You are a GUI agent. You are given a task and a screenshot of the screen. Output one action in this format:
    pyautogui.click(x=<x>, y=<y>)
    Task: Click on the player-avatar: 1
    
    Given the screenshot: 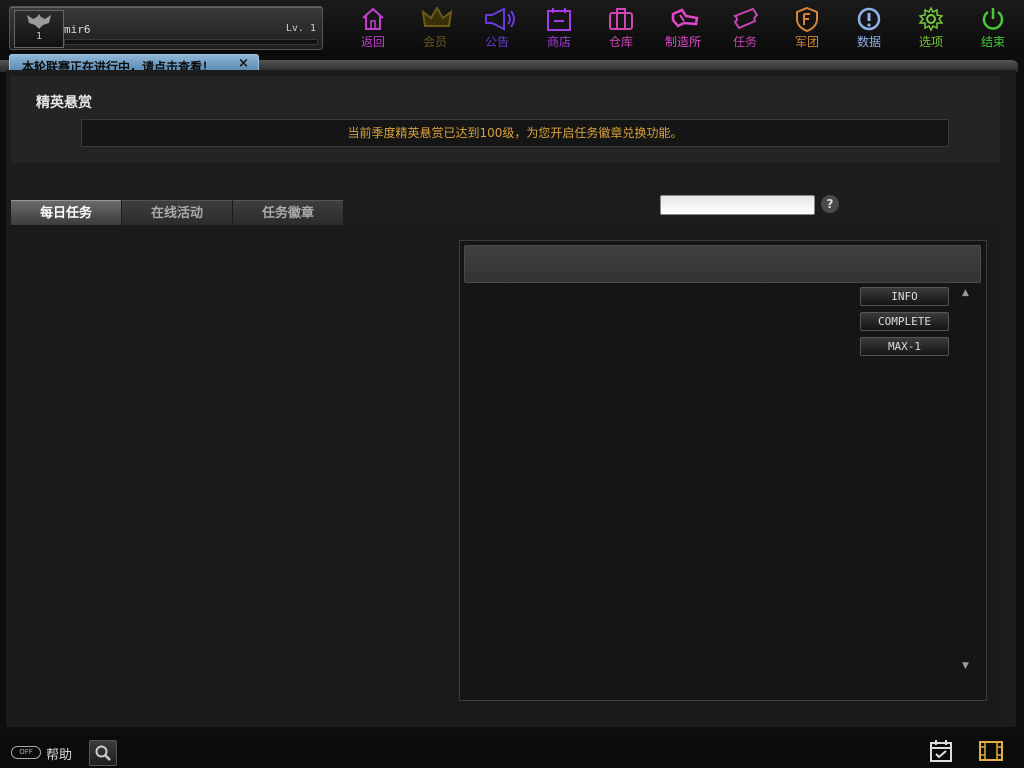 What is the action you would take?
    pyautogui.click(x=39, y=29)
    